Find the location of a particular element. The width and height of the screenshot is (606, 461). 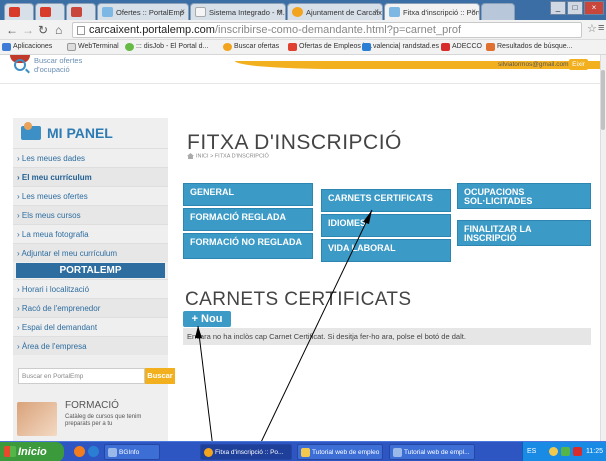

tab-certificates: CARNETS CERTIFICATS is located at coordinates (386, 200).